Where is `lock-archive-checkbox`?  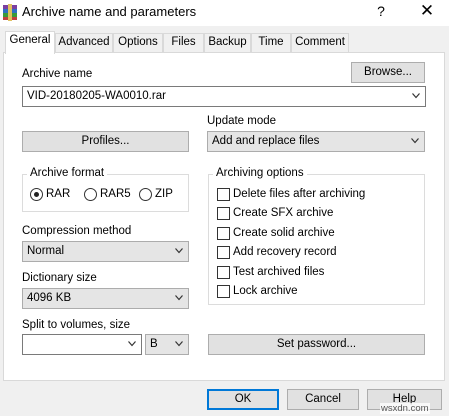 lock-archive-checkbox is located at coordinates (223, 291).